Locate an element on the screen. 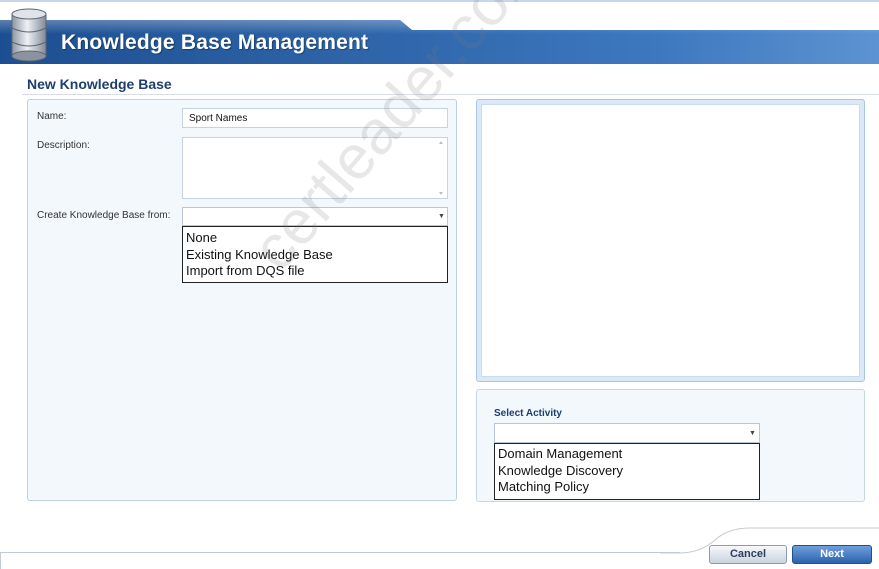 The image size is (879, 569). dropdown-option: Existing Knowledge Base is located at coordinates (316, 255).